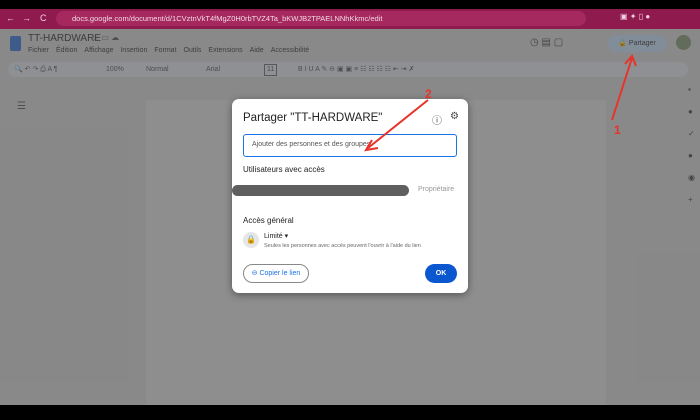  I want to click on annotation-layer: 1 2, so click(500, 103).